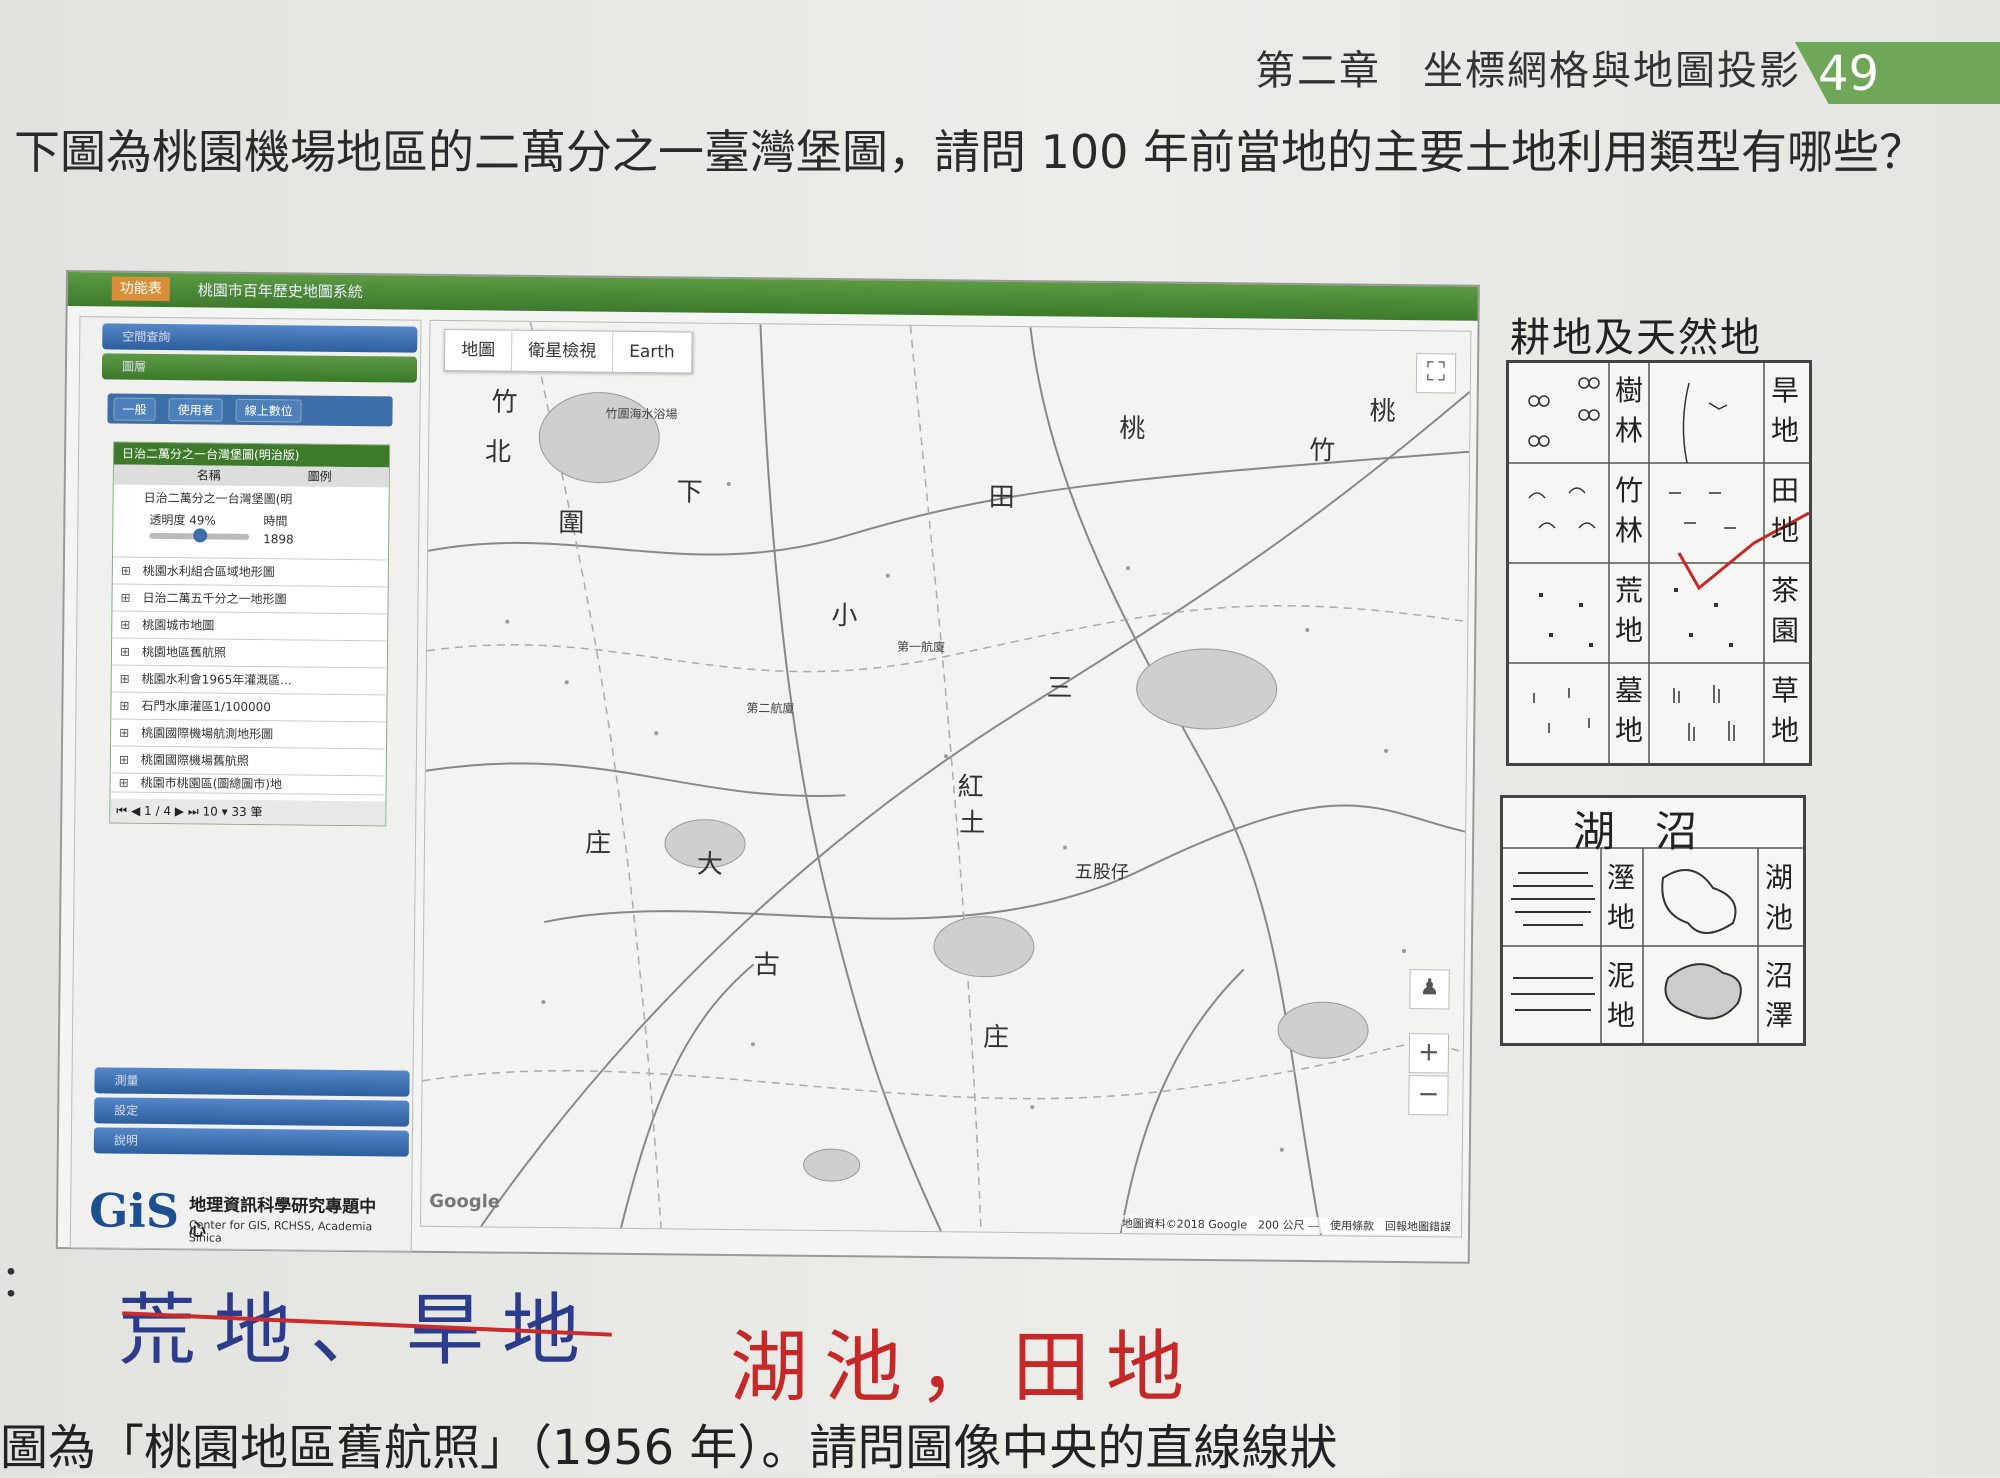 This screenshot has height=1478, width=2000. Describe the element at coordinates (766, 965) in the screenshot. I see `map-label: 古` at that location.